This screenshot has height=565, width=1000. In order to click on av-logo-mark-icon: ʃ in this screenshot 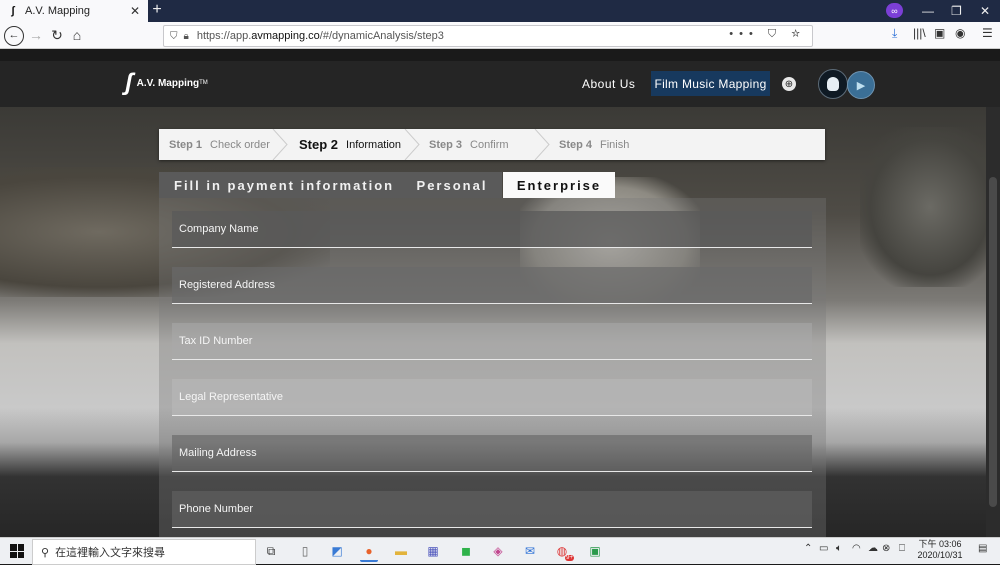, I will do `click(129, 82)`.